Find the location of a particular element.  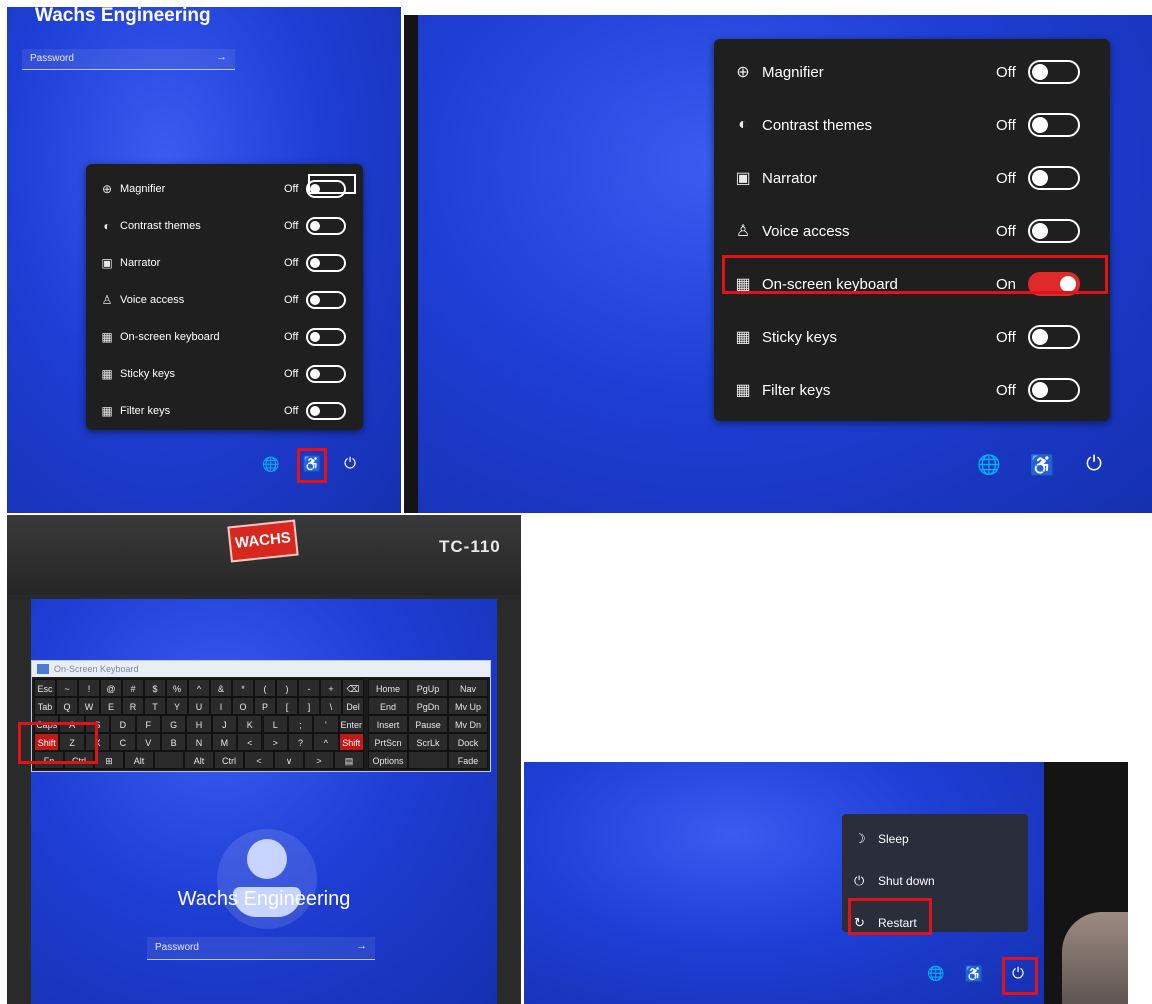

key: - is located at coordinates (309, 688).